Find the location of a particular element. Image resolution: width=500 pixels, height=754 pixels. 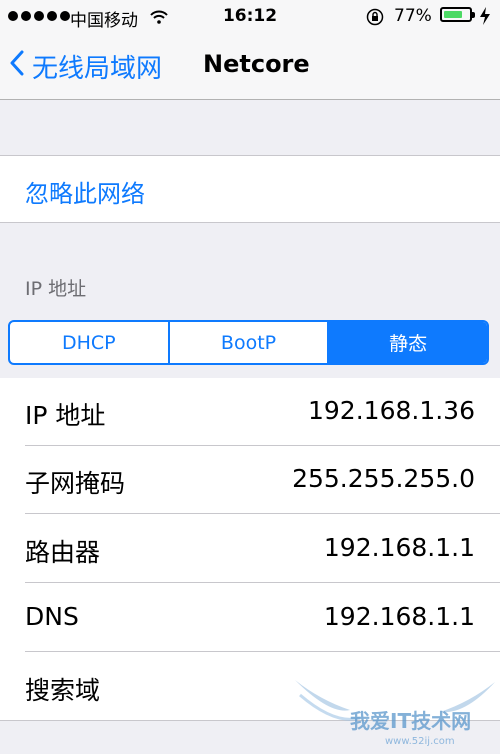

forget-network-button: 忽略此网络 is located at coordinates (85, 191).